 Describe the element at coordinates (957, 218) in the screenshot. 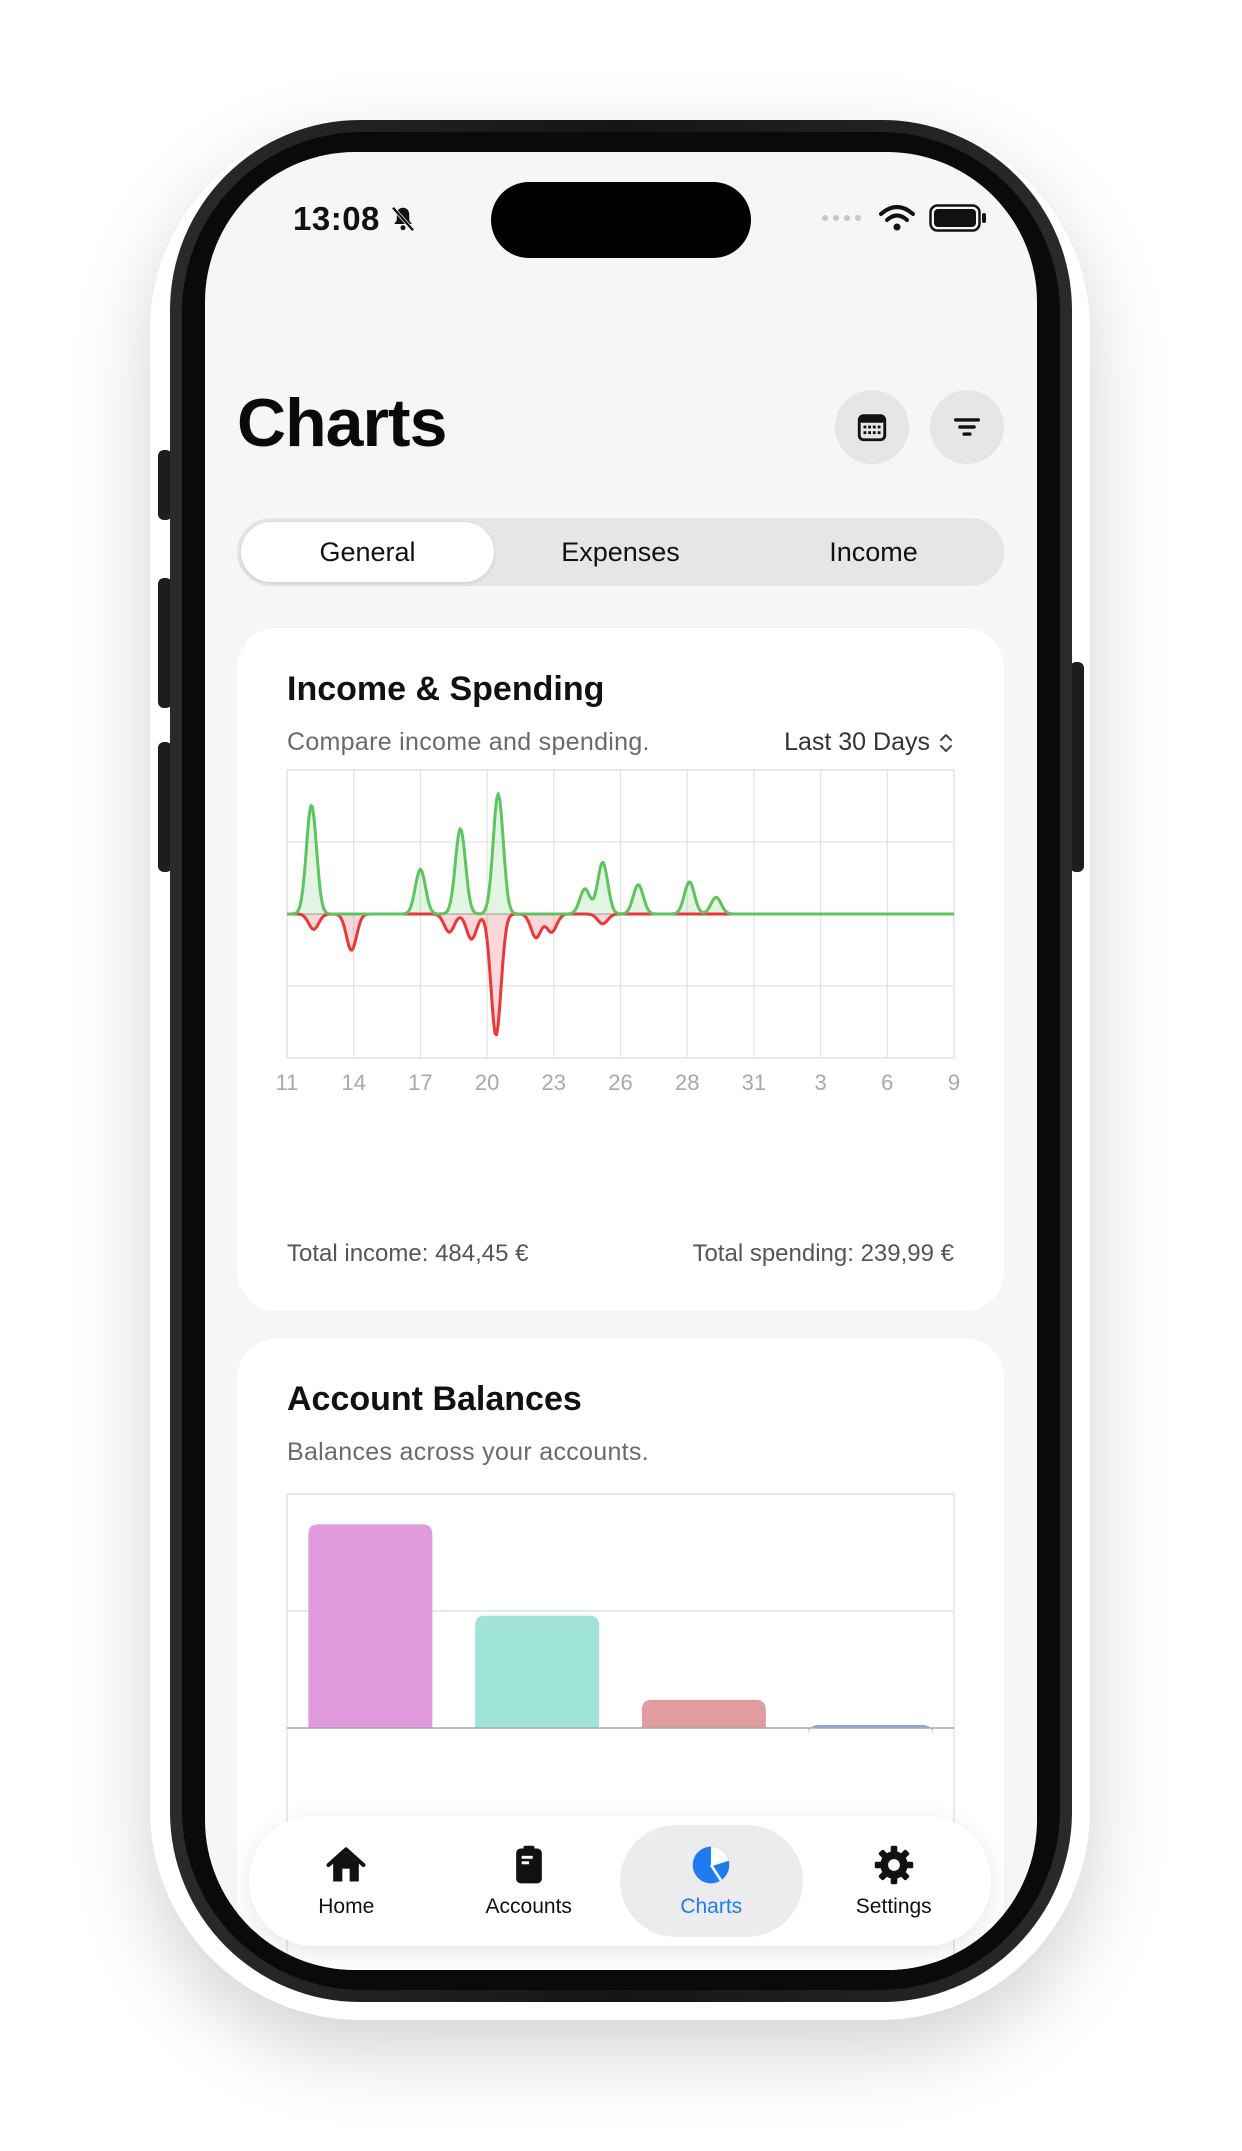

I see `battery-icon` at that location.